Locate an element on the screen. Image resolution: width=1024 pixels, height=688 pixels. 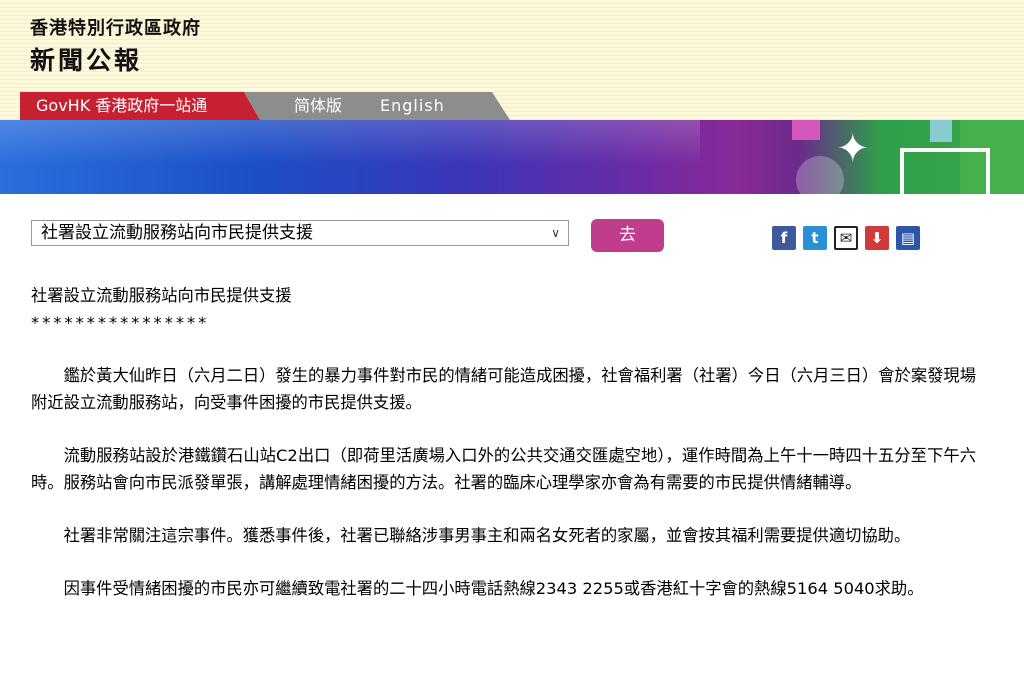
banner-shine is located at coordinates (350, 157).